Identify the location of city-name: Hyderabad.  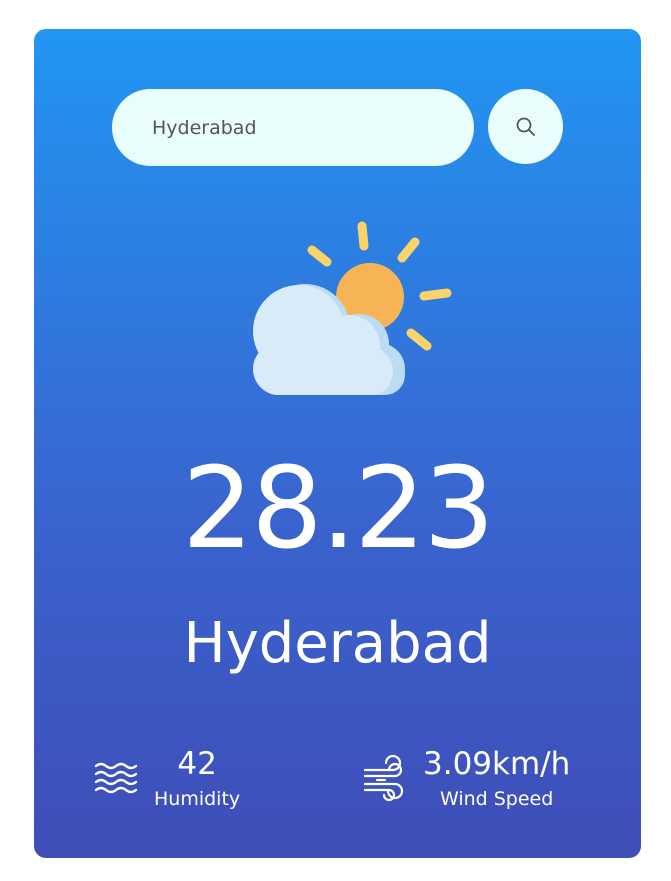
(337, 643).